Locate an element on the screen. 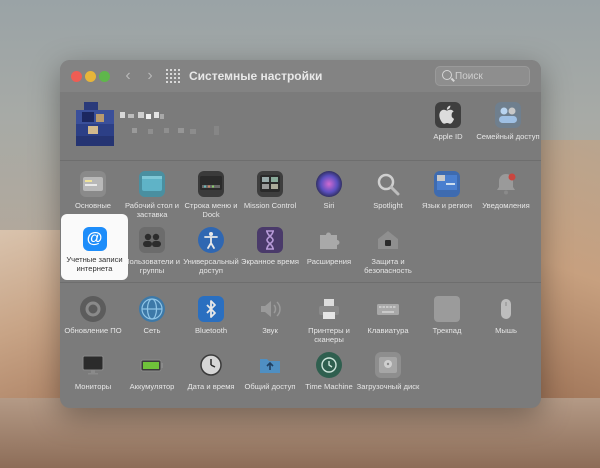  avatar is located at coordinates (95, 124).